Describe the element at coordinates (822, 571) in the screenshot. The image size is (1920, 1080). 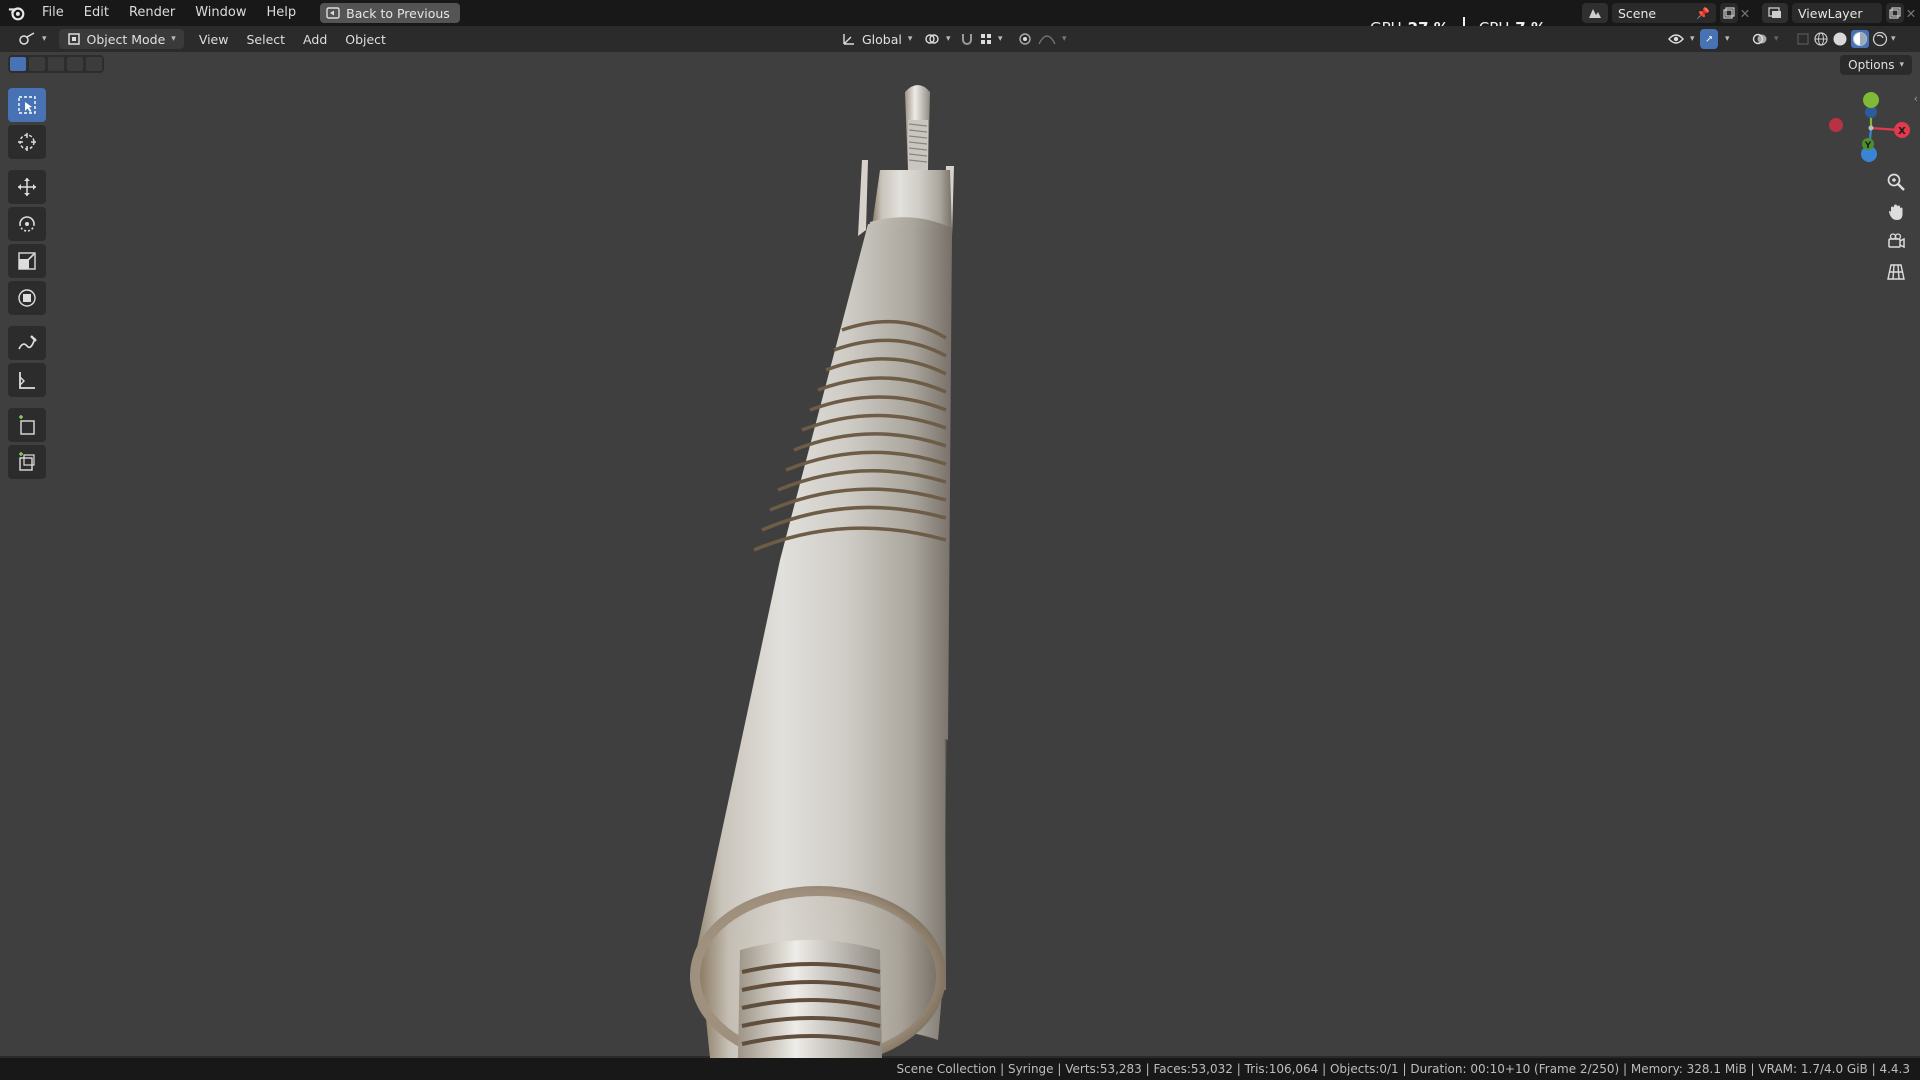
I see `syringe-model` at that location.